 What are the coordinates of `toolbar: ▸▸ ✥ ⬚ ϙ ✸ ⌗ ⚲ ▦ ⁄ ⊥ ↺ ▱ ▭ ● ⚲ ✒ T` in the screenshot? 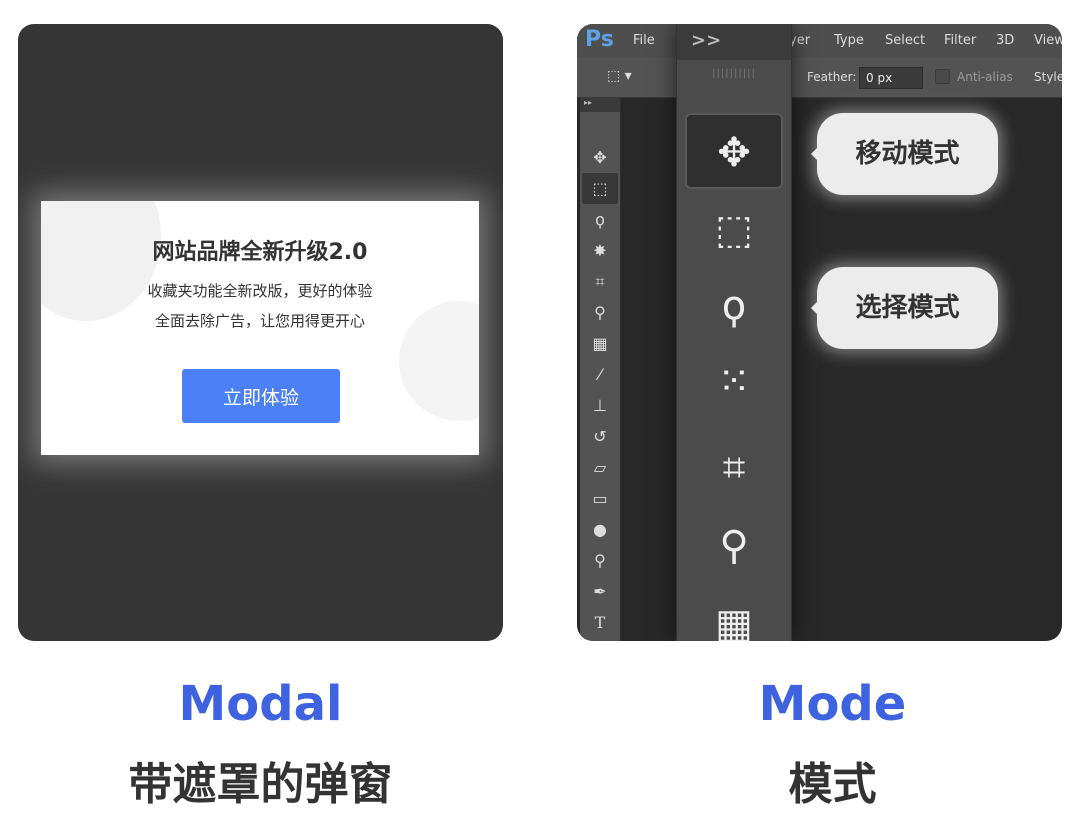 It's located at (600, 369).